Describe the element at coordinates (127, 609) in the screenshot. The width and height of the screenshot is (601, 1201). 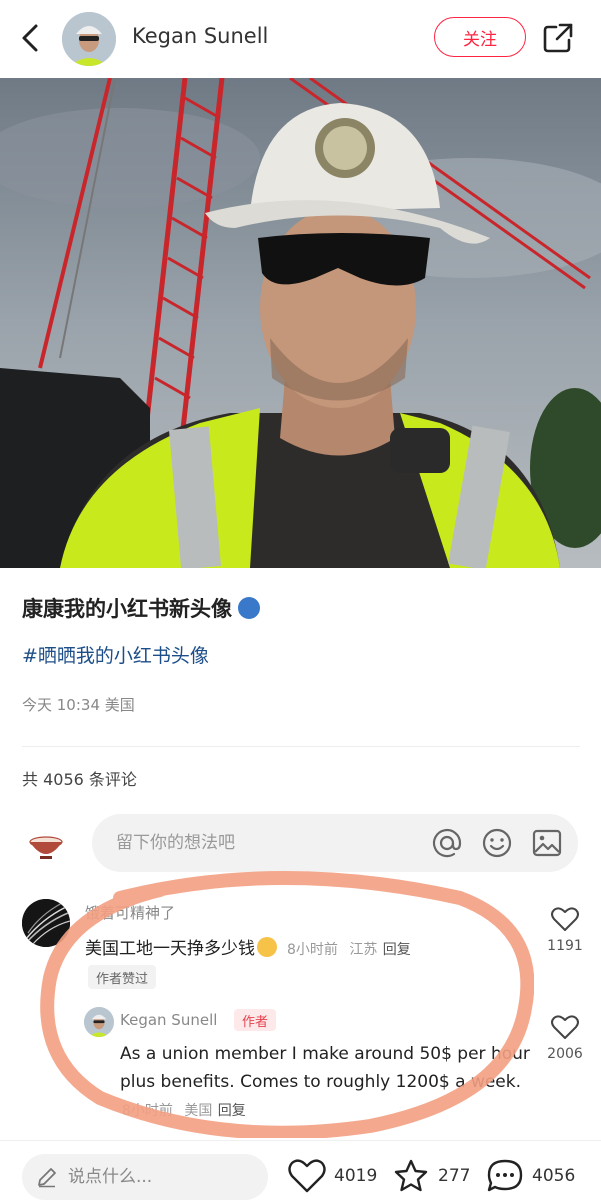
I see `post-title-text: 康康我的小红书新头像` at that location.